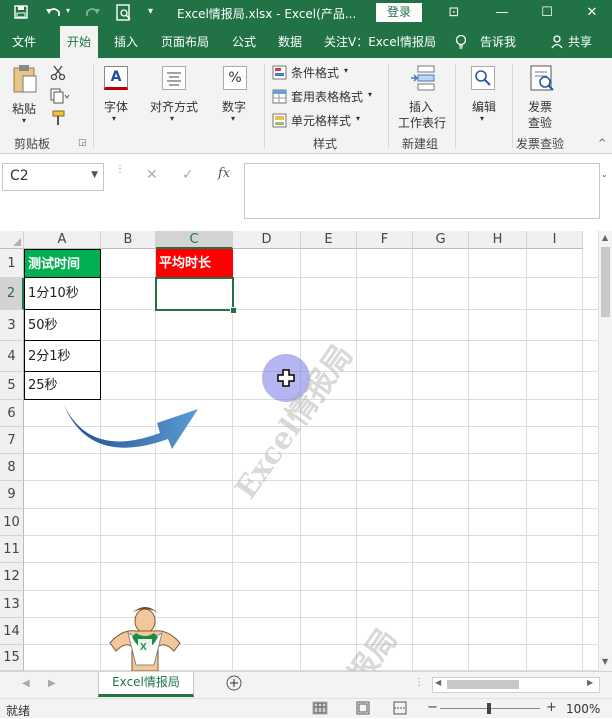 The height and width of the screenshot is (719, 612). I want to click on editing-button: 编辑 ▾, so click(484, 97).